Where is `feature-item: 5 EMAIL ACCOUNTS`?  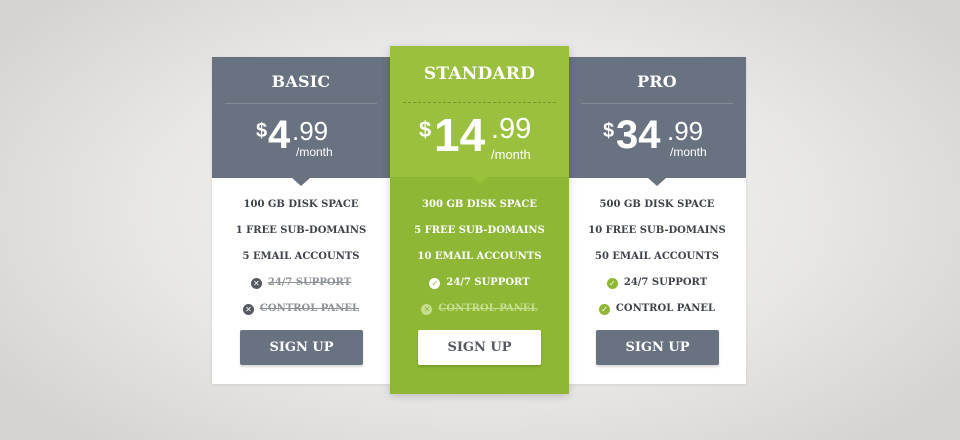
feature-item: 5 EMAIL ACCOUNTS is located at coordinates (301, 256).